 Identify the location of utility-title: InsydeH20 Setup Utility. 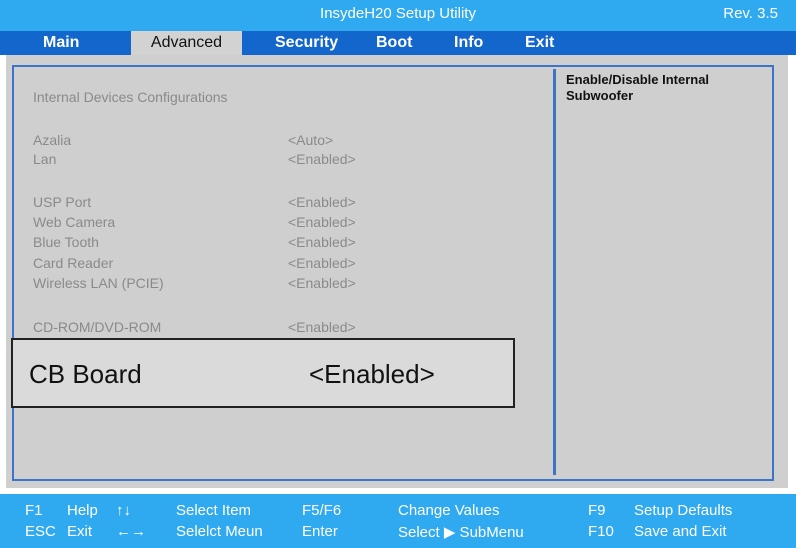
(398, 13).